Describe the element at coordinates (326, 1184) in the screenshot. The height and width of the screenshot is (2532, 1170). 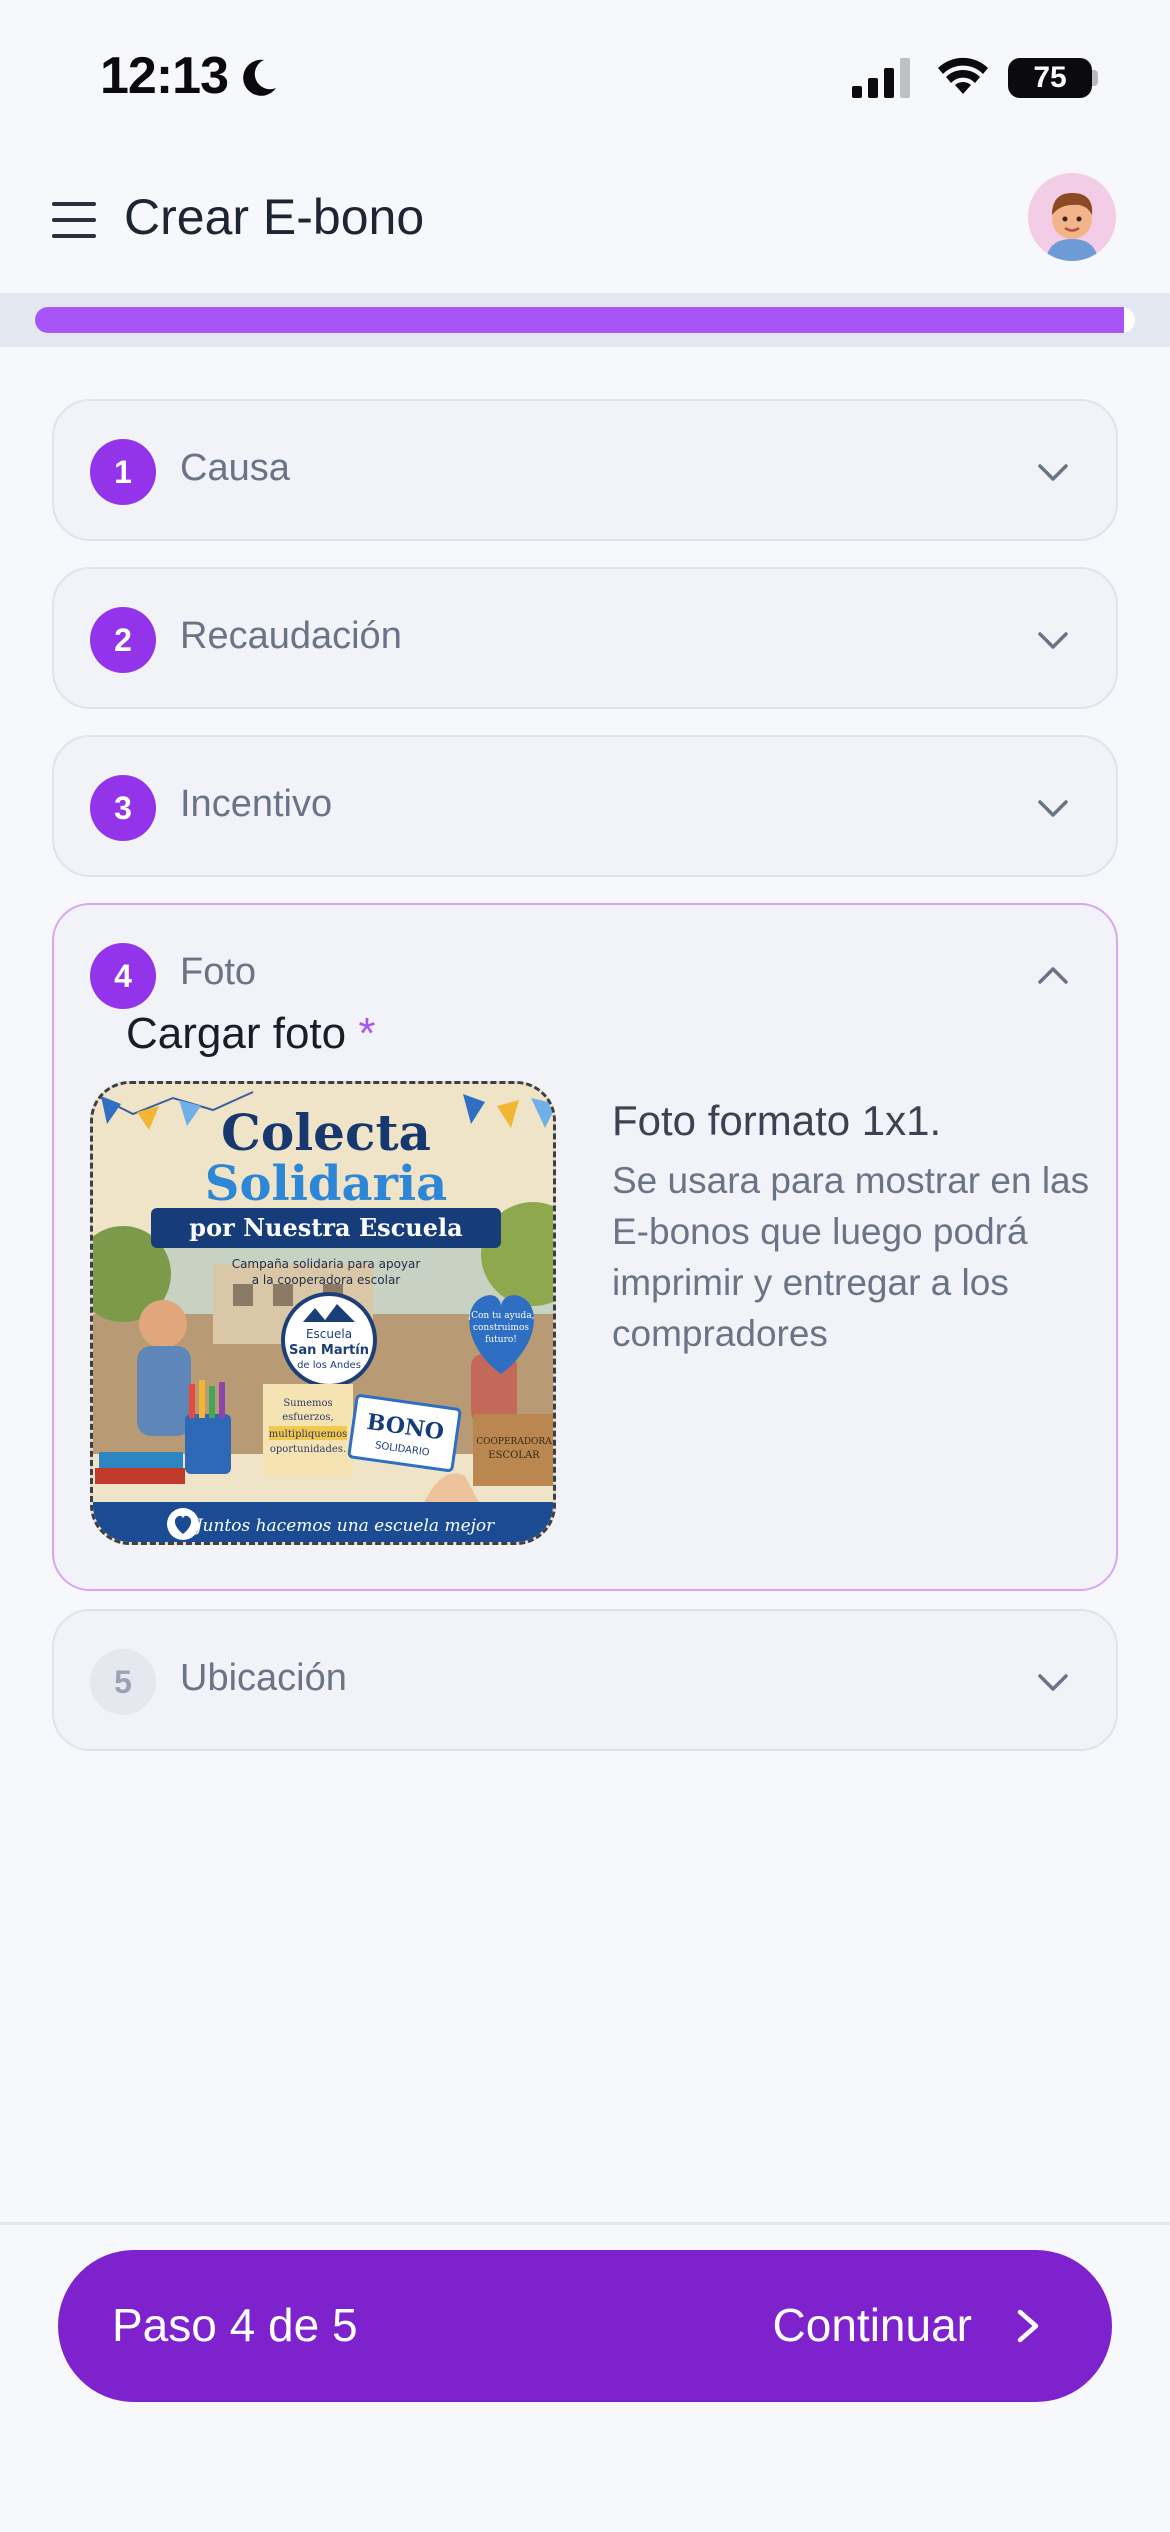
I see `poster-title-2: Solidaria` at that location.